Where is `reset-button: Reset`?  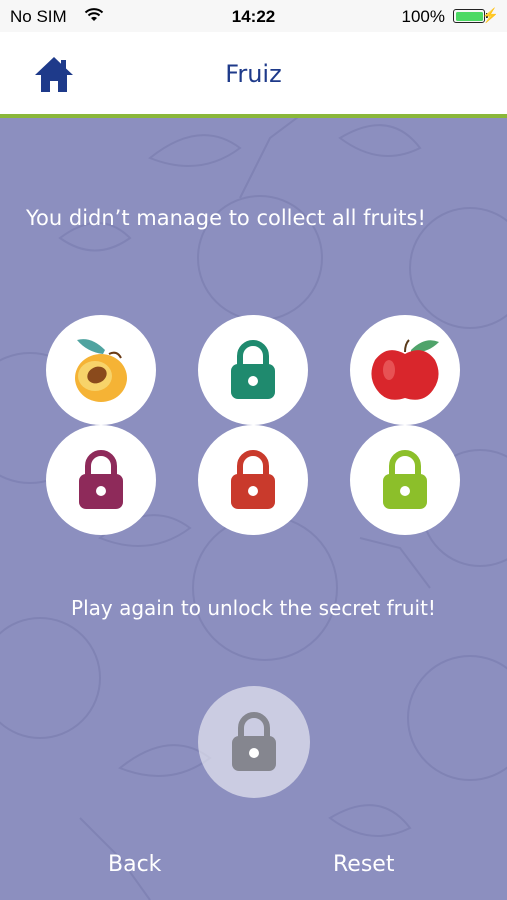
reset-button: Reset is located at coordinates (363, 864).